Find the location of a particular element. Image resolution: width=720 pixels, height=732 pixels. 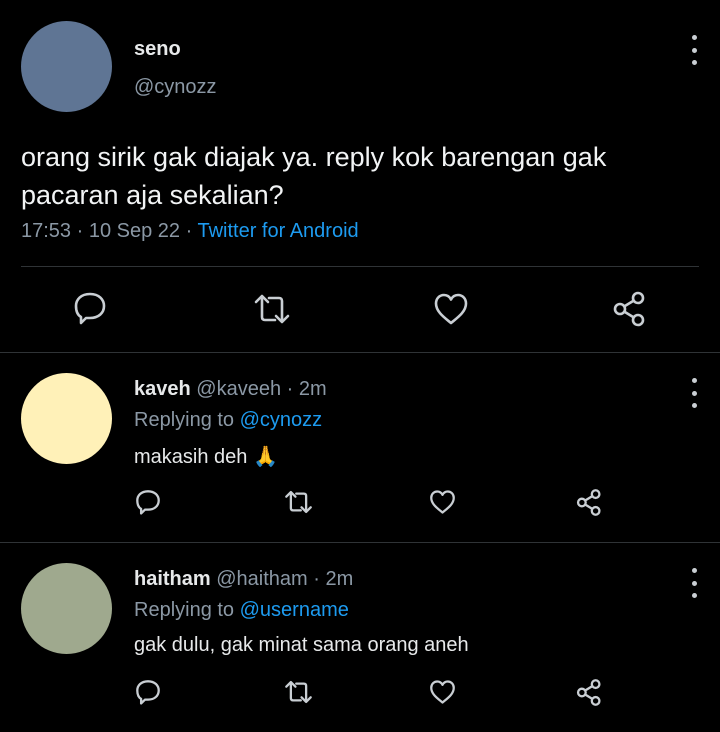

author-handle: @cynozz is located at coordinates (175, 87).